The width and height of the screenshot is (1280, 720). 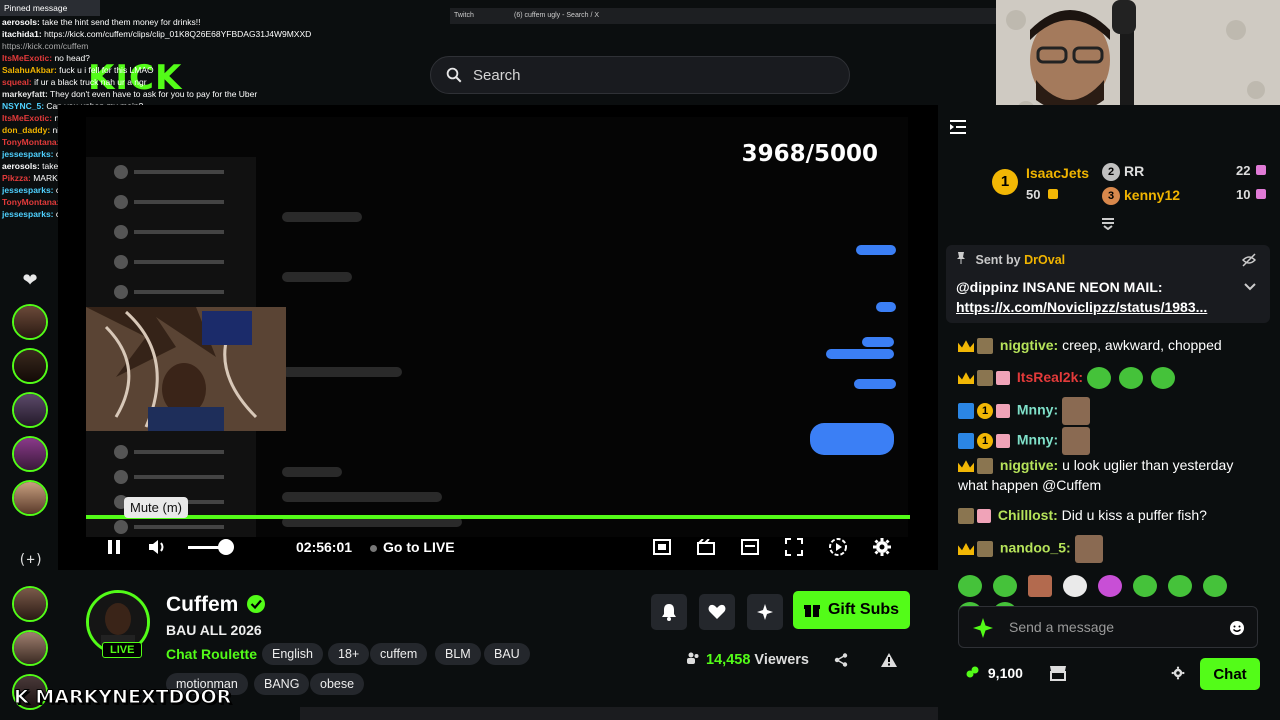 What do you see at coordinates (1237, 628) in the screenshot?
I see `emoji-icon` at bounding box center [1237, 628].